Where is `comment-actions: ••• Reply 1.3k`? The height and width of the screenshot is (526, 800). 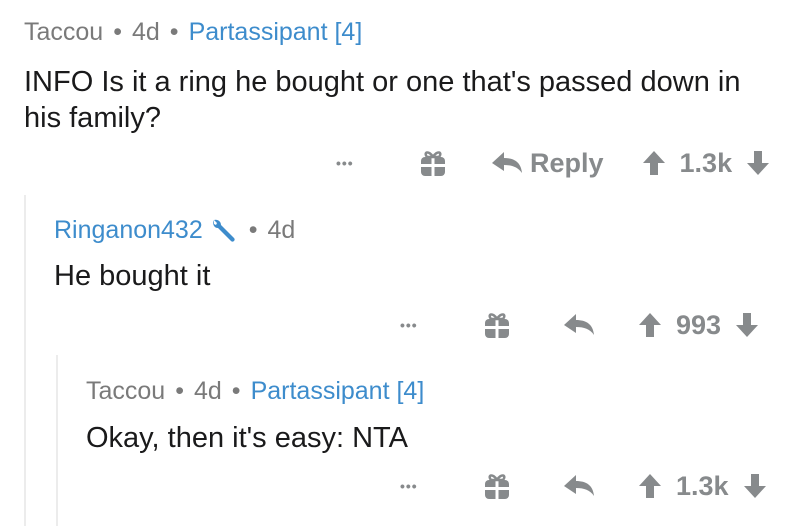 comment-actions: ••• Reply 1.3k is located at coordinates (553, 163).